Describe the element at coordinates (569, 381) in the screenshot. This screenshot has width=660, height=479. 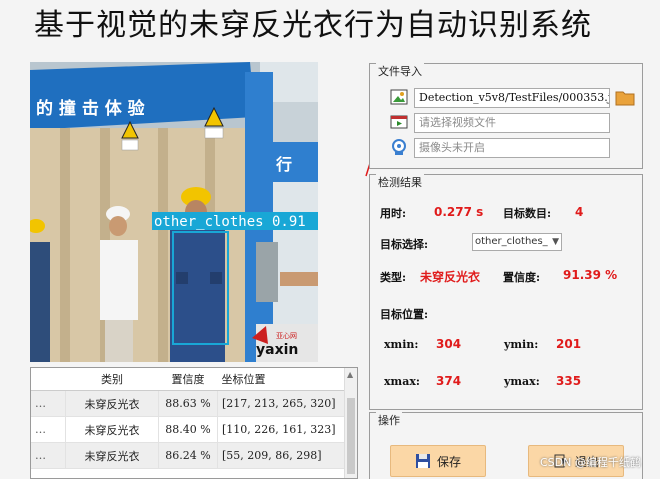
I see `ymax-value: 335` at that location.